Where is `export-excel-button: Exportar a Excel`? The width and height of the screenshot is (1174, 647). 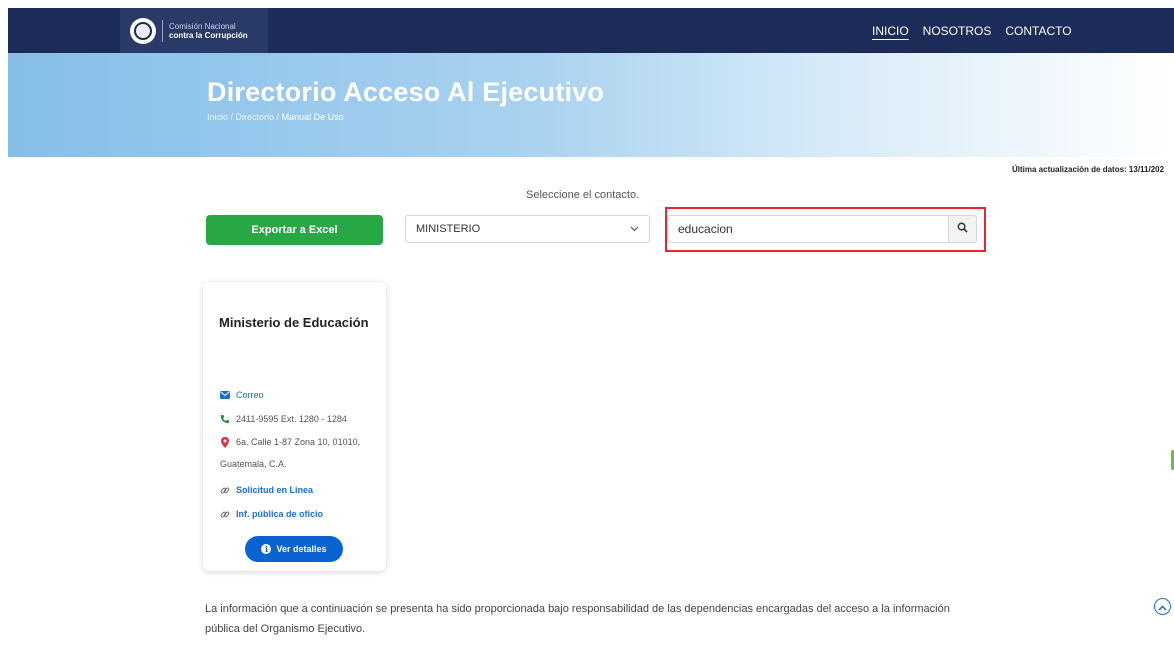
export-excel-button: Exportar a Excel is located at coordinates (294, 230).